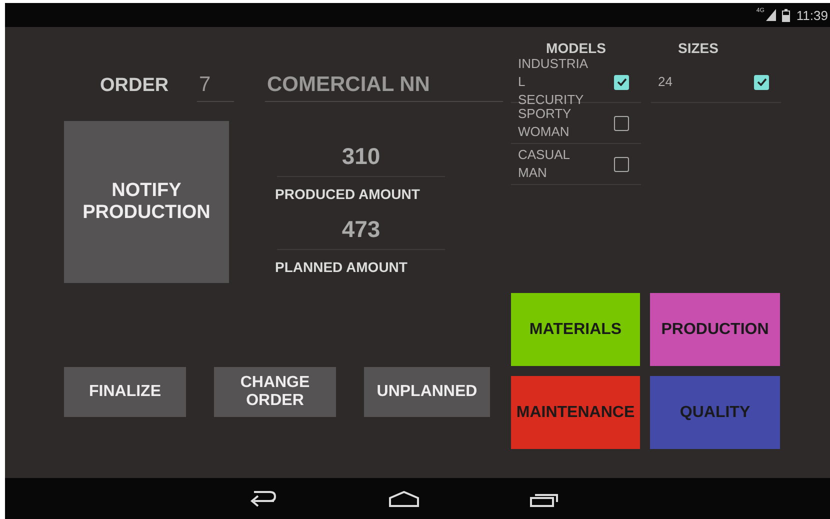 The height and width of the screenshot is (519, 830). I want to click on battery-icon, so click(786, 15).